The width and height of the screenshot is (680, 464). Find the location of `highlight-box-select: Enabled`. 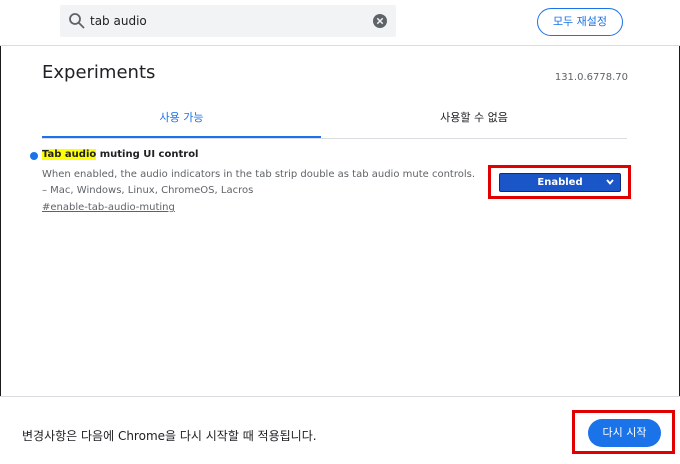

highlight-box-select: Enabled is located at coordinates (559, 182).